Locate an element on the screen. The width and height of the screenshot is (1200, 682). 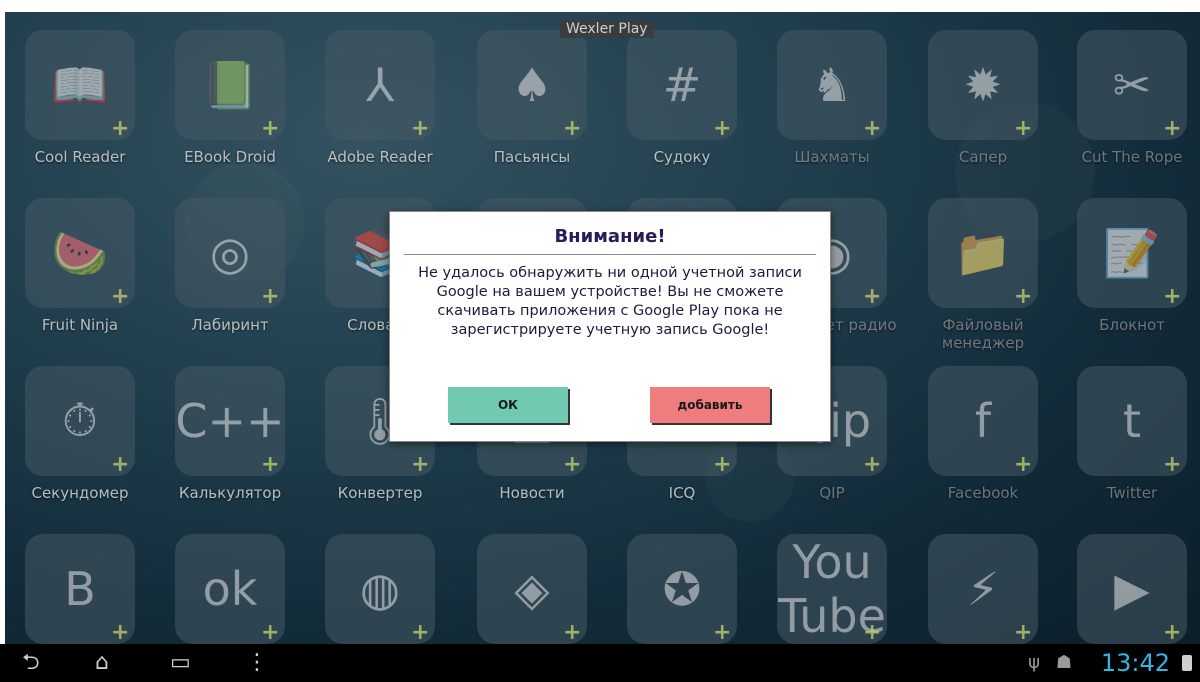
app-label: Секундомер is located at coordinates (80, 493).